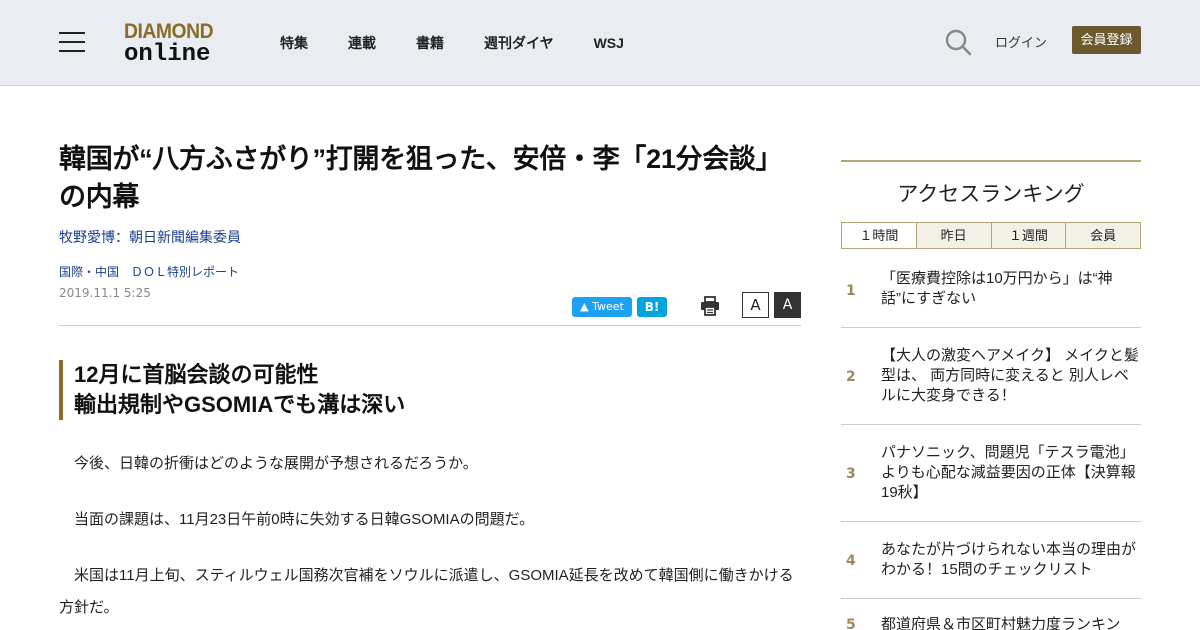  I want to click on nav-item-series: 連載, so click(362, 43).